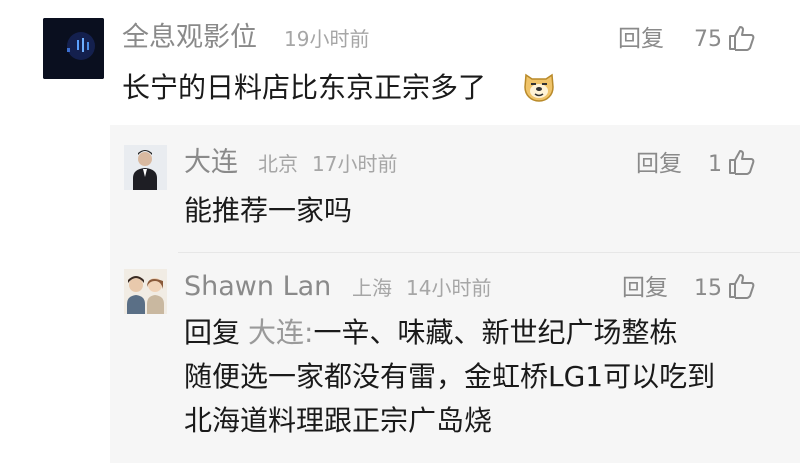 This screenshot has width=800, height=463. What do you see at coordinates (706, 289) in the screenshot?
I see `like-count: 15` at bounding box center [706, 289].